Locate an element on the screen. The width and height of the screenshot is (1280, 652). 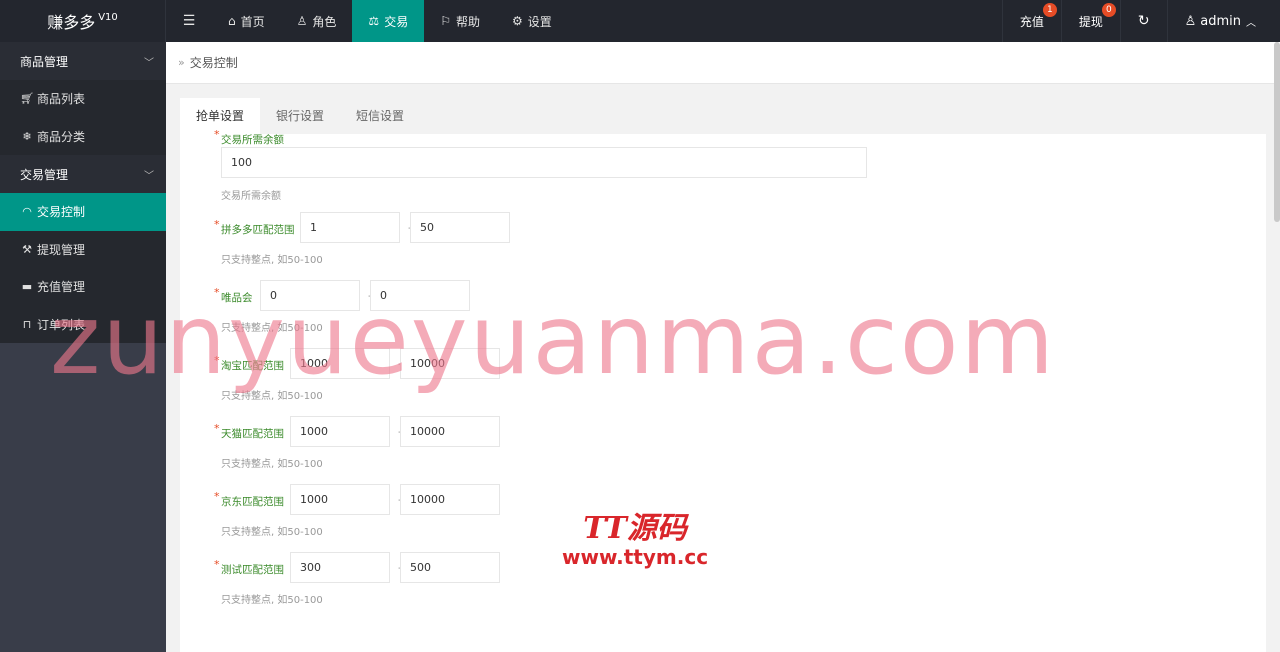
sidebar-item-trade-control: ◠ 交易控制 is located at coordinates (83, 212).